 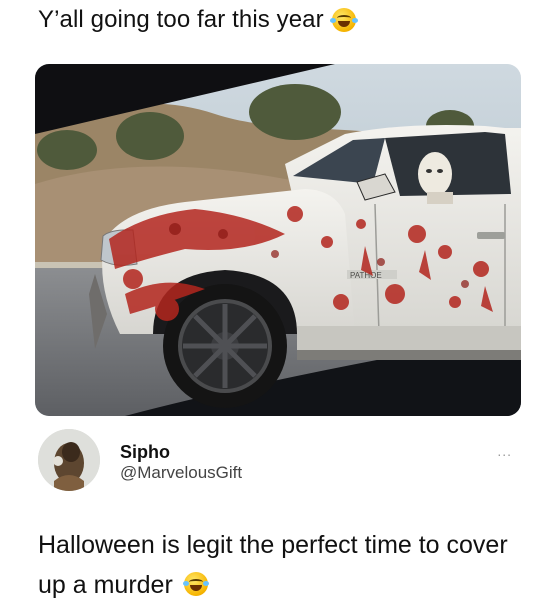 I want to click on profile-photo, so click(x=69, y=460).